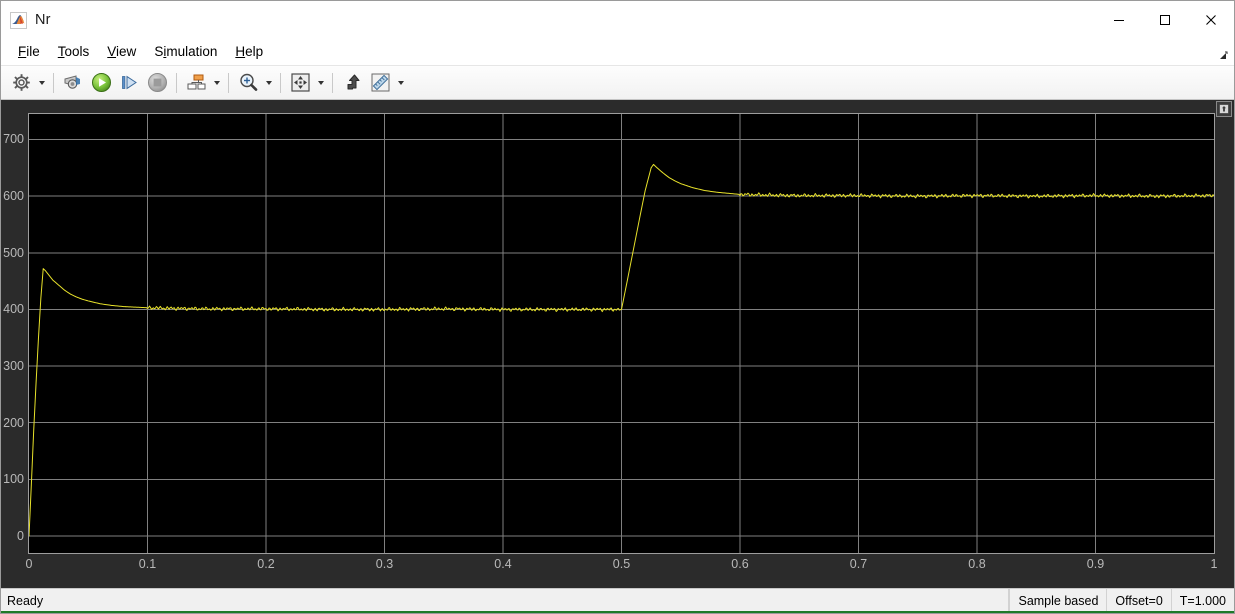 Image resolution: width=1235 pixels, height=614 pixels. I want to click on x-tick-label: 0.4, so click(503, 564).